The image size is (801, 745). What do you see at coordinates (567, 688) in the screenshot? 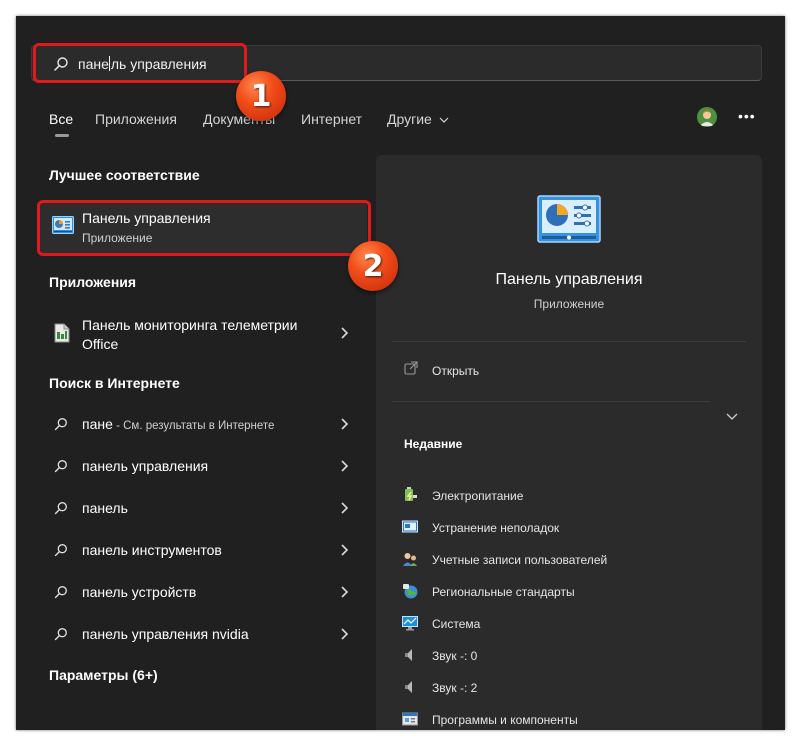
I see `recent-item: Звук -: 2` at bounding box center [567, 688].